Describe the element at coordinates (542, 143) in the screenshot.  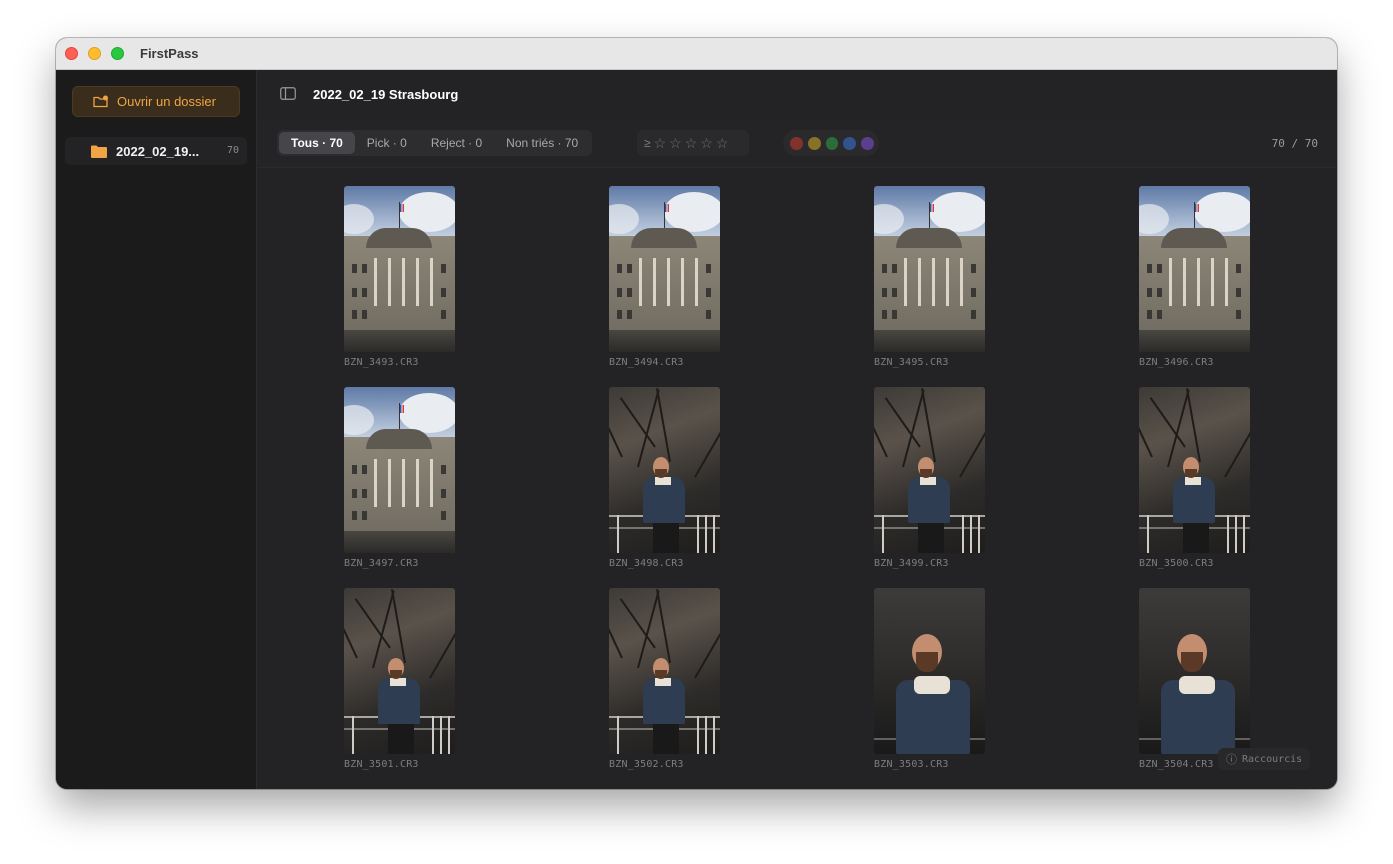
I see `tab-unsorted: Non triés · 70` at that location.